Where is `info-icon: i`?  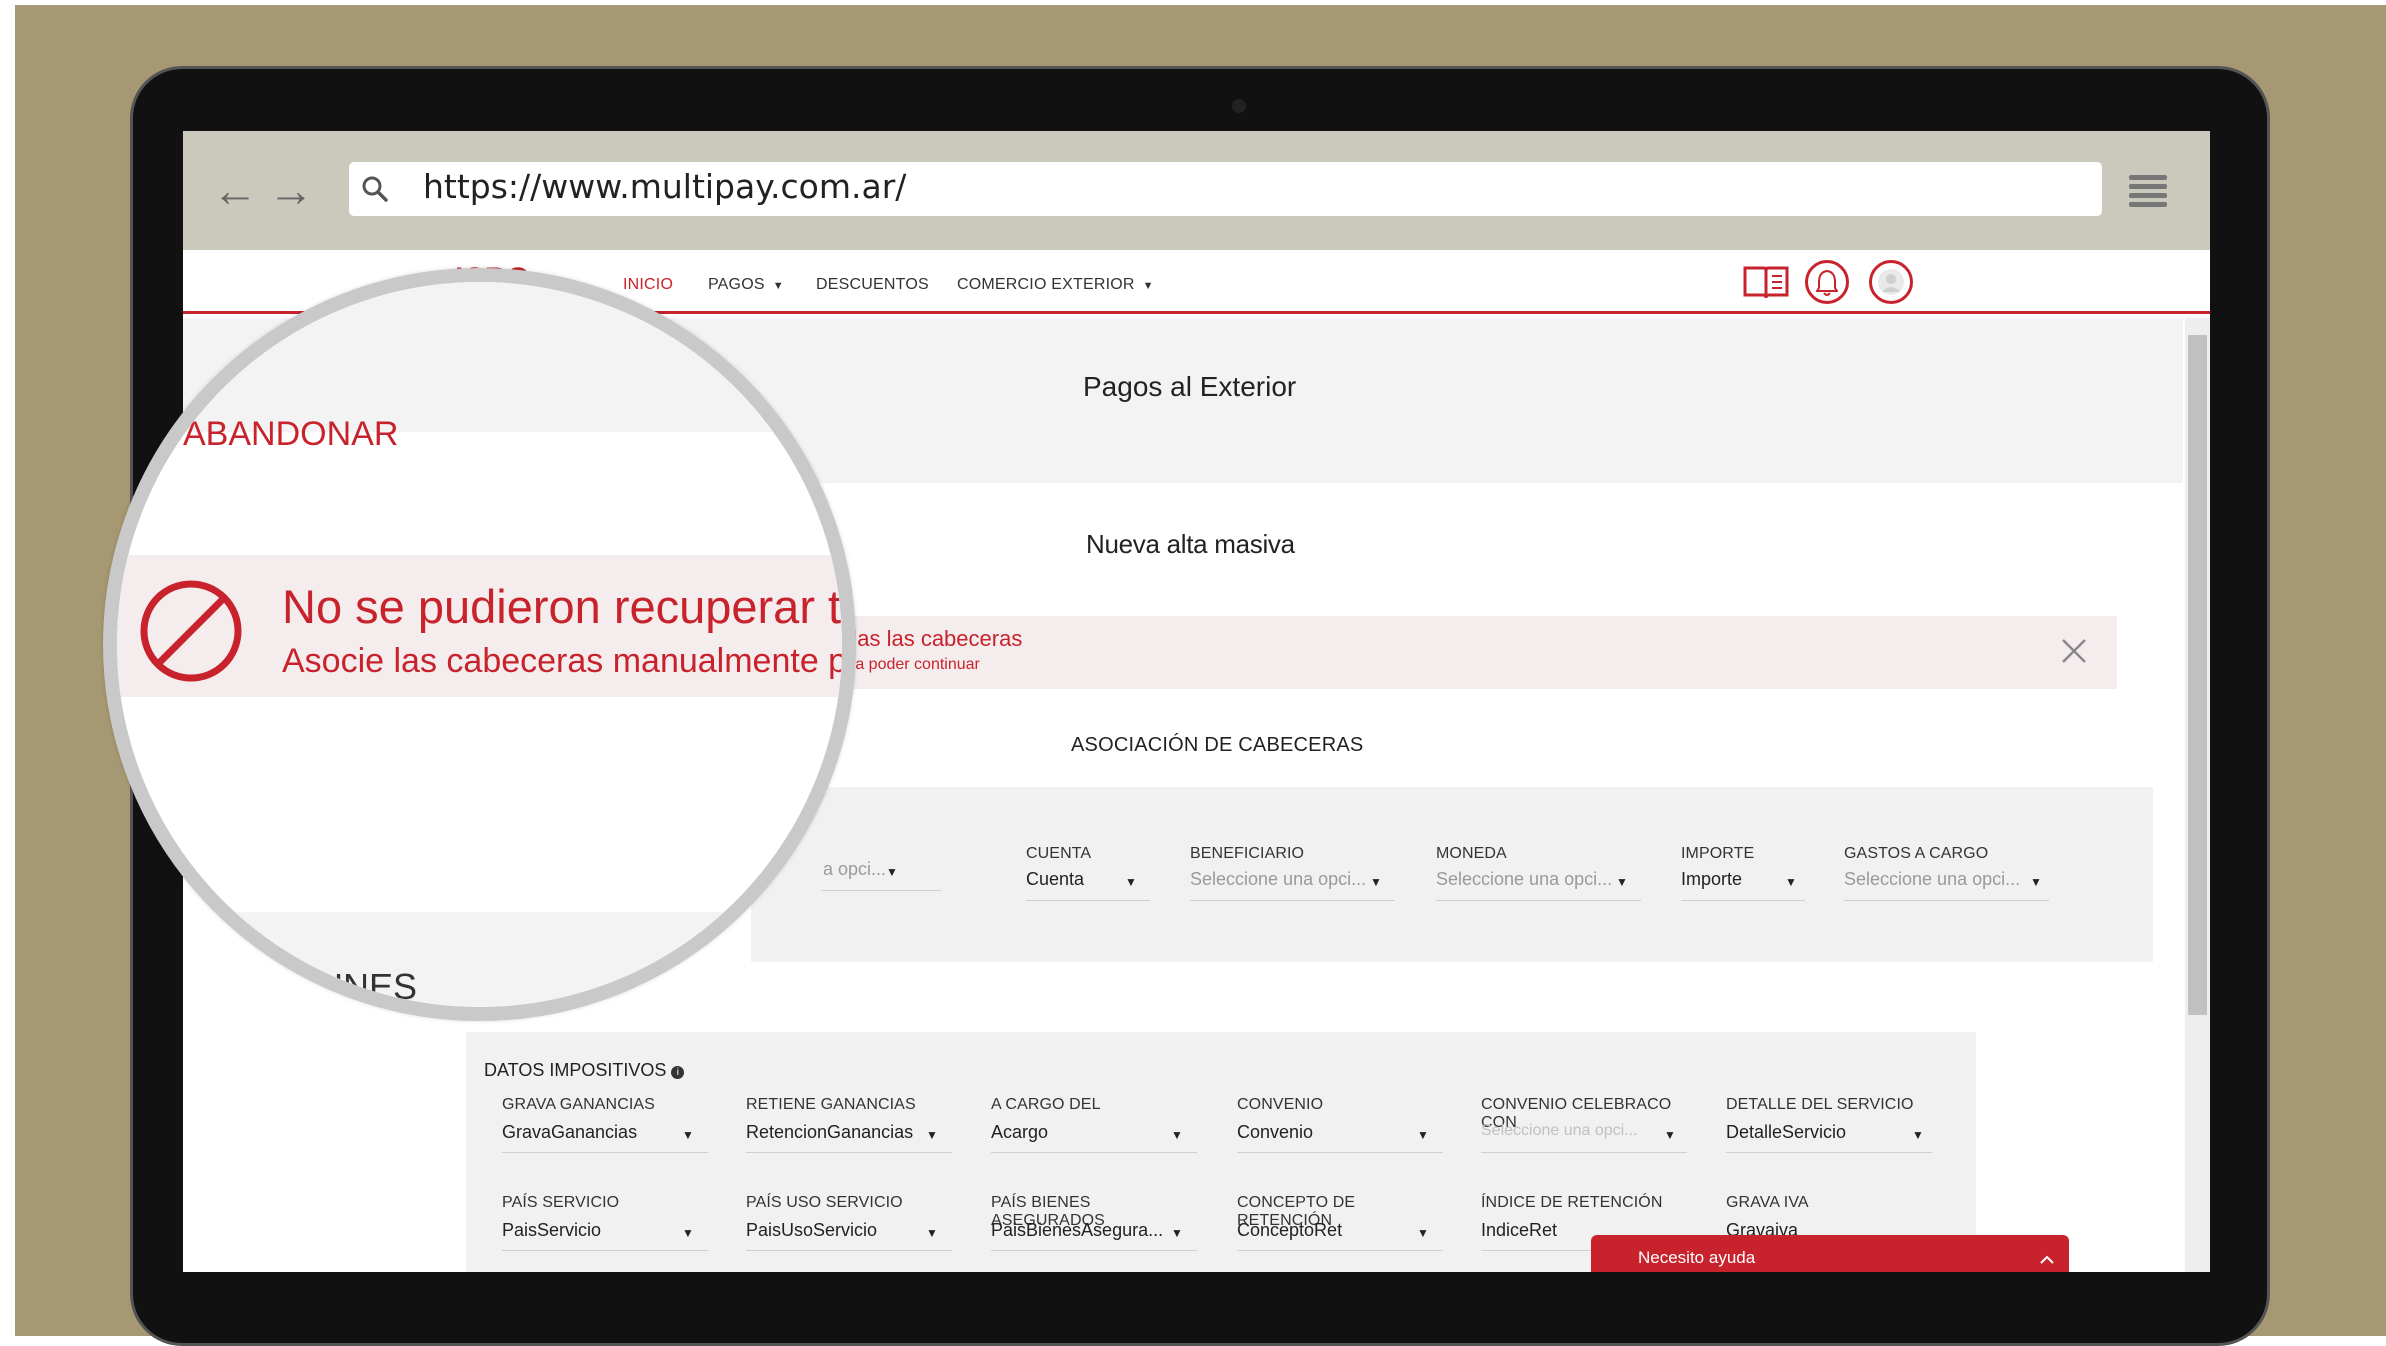
info-icon: i is located at coordinates (678, 1072).